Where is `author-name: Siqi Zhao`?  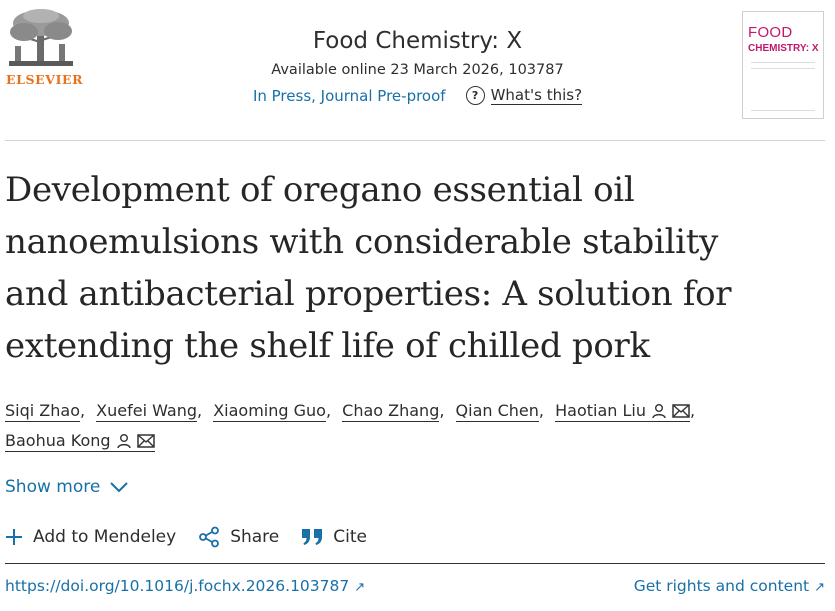 author-name: Siqi Zhao is located at coordinates (42, 410).